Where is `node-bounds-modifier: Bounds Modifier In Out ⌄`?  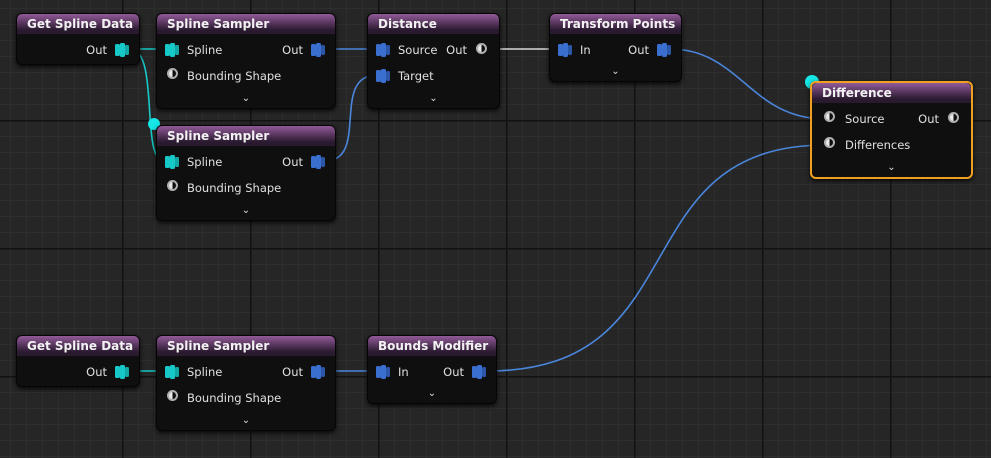 node-bounds-modifier: Bounds Modifier In Out ⌄ is located at coordinates (432, 369).